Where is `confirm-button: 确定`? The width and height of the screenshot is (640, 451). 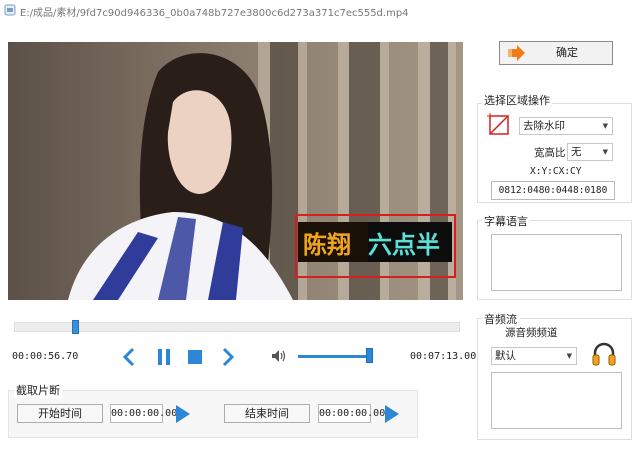
confirm-button: 确定 is located at coordinates (556, 53).